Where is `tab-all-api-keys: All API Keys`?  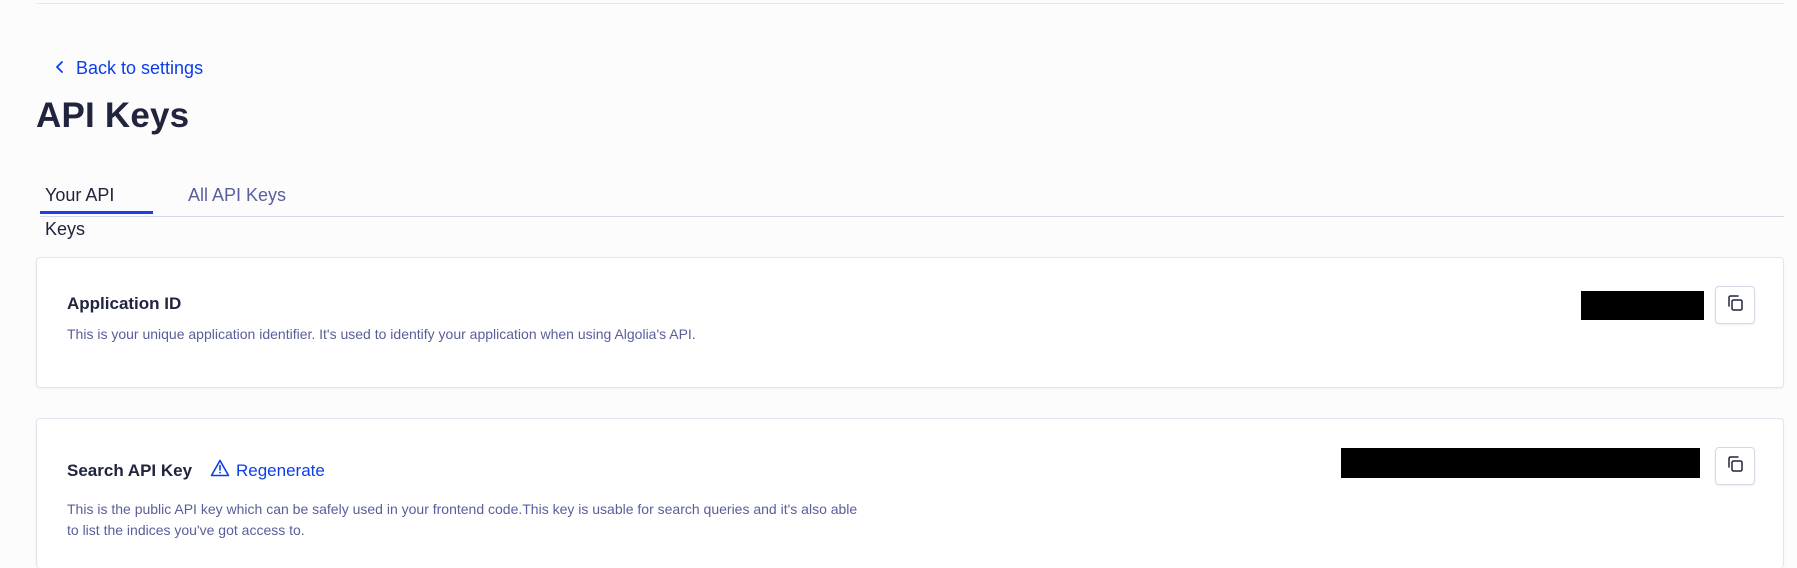 tab-all-api-keys: All API Keys is located at coordinates (237, 193).